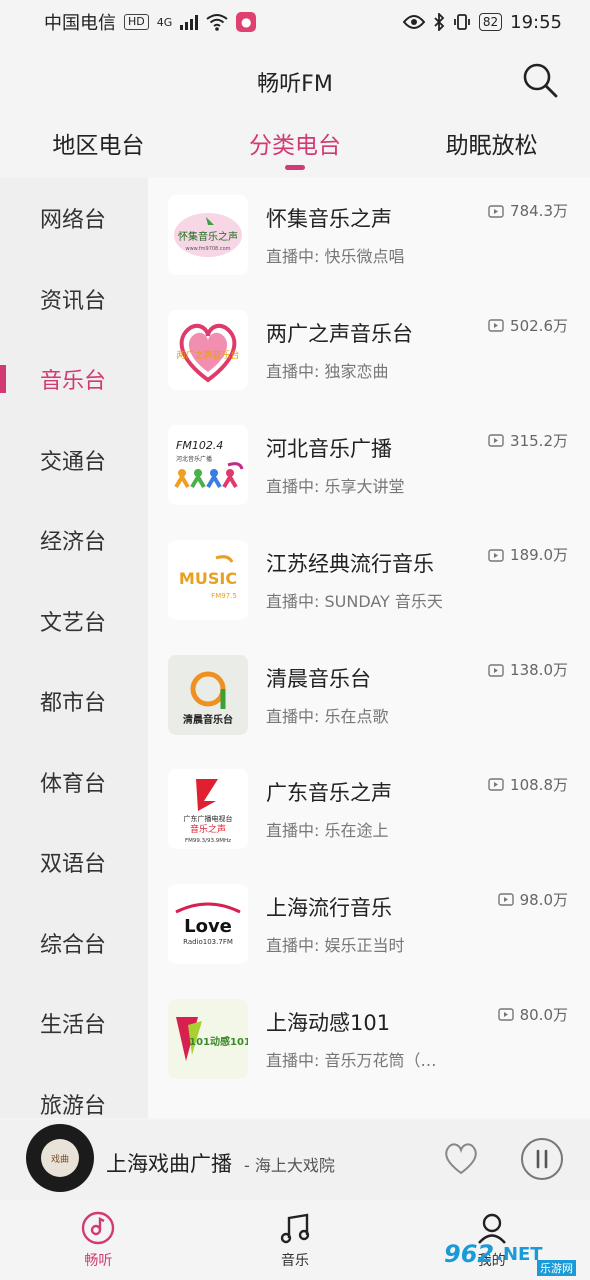 The width and height of the screenshot is (590, 1280). I want to click on now-playing-disc: 戏曲, so click(60, 1158).